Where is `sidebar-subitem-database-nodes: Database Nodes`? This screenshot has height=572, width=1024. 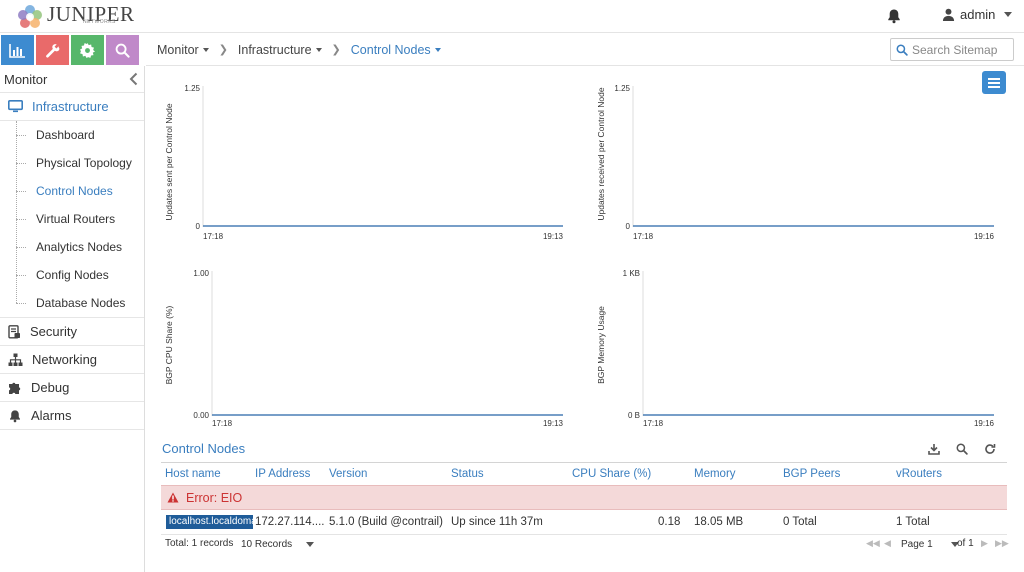
sidebar-subitem-database-nodes: Database Nodes is located at coordinates (72, 303).